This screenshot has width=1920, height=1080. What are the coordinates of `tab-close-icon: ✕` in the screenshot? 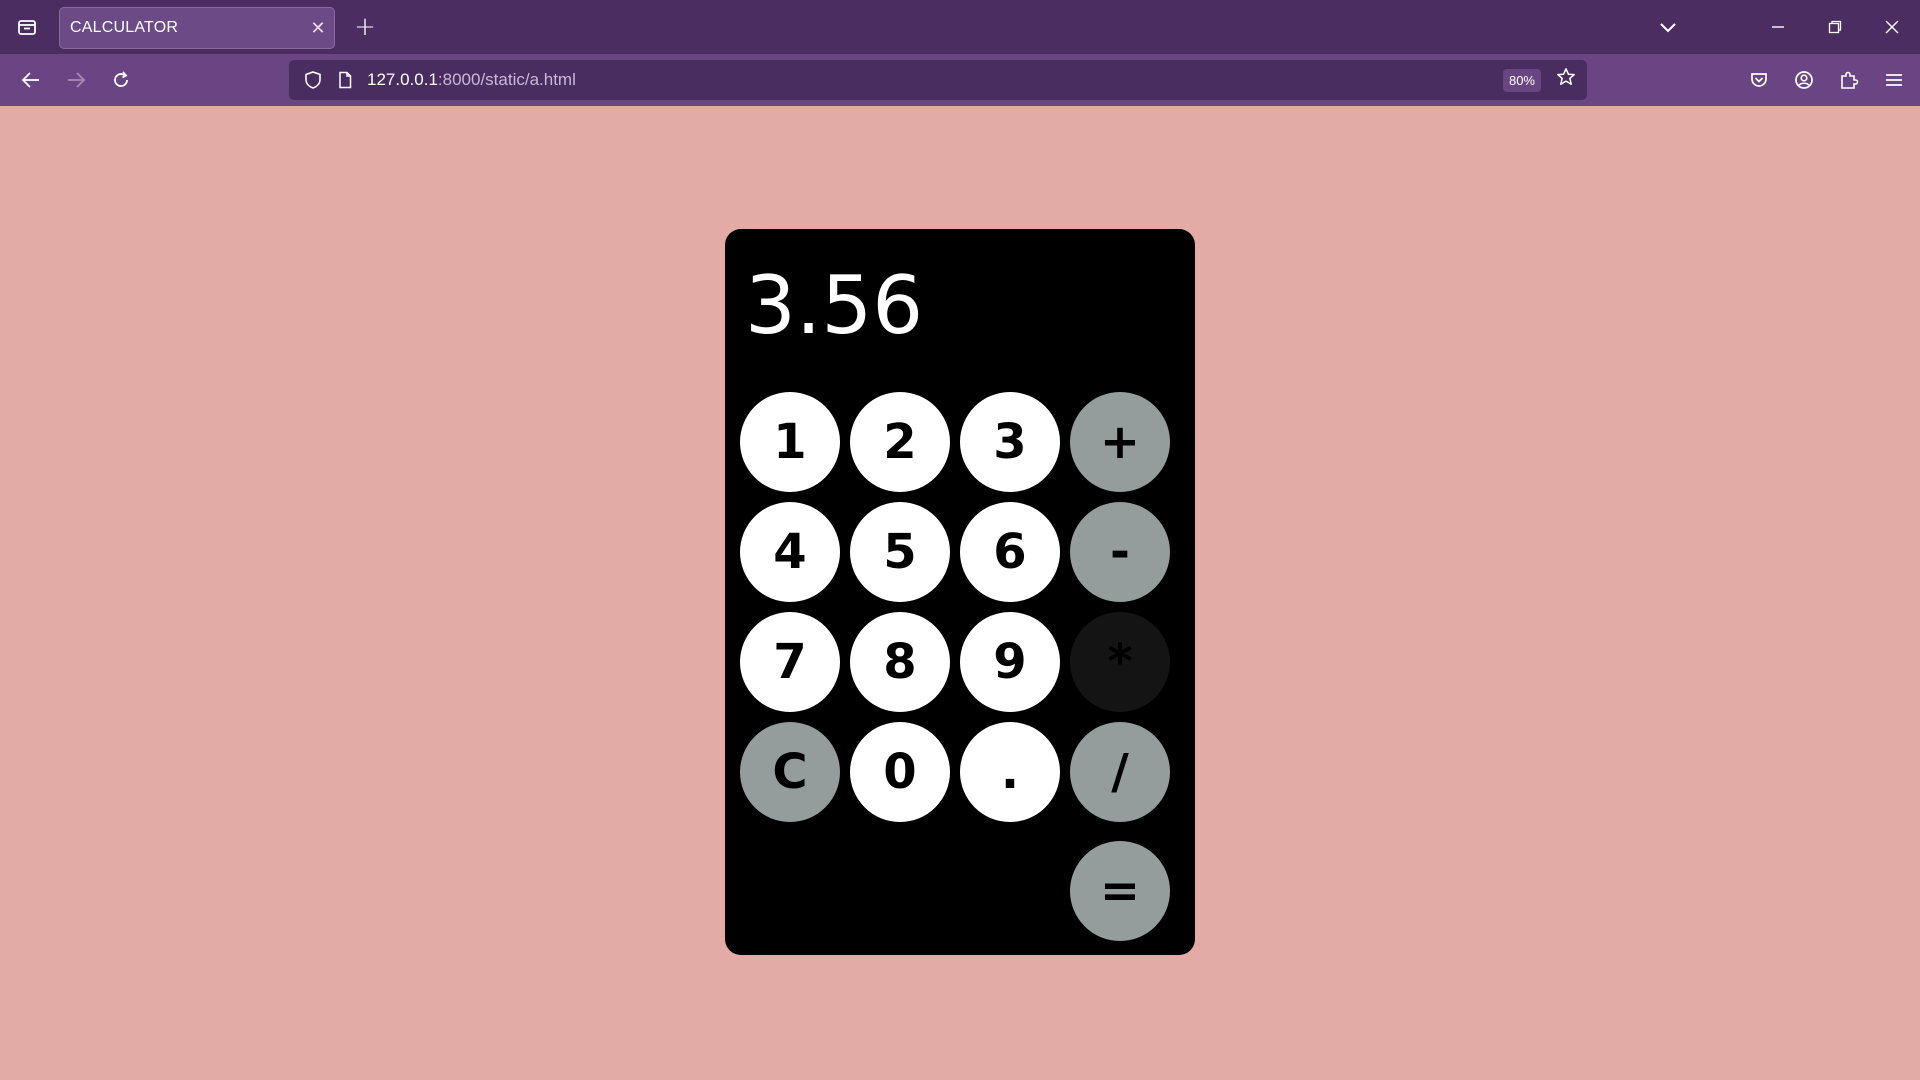 It's located at (318, 28).